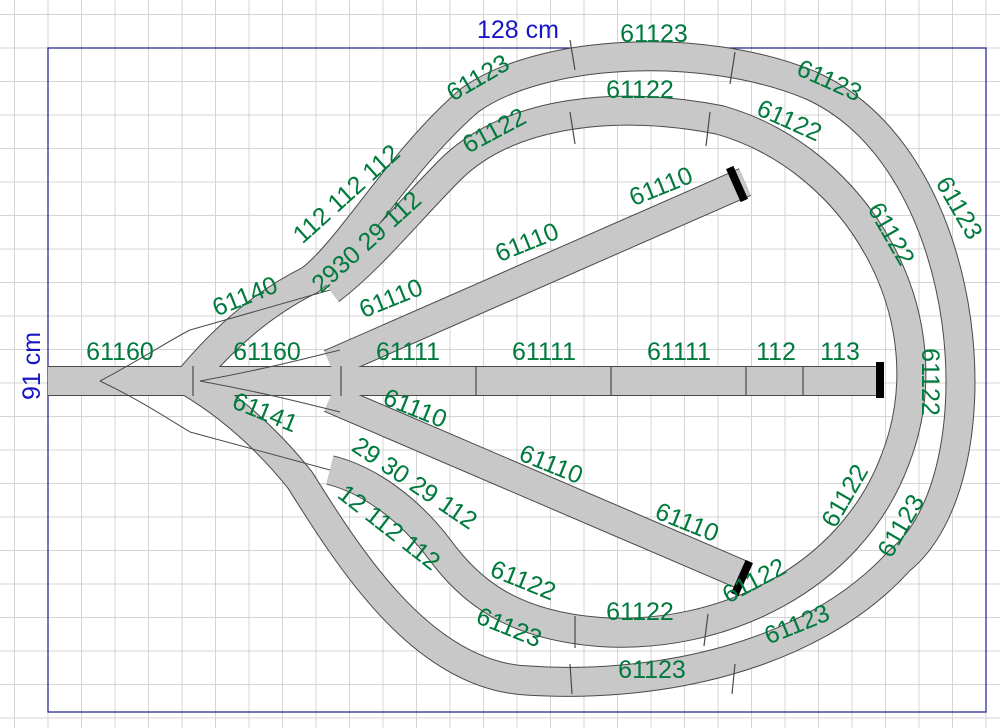 Image resolution: width=1000 pixels, height=728 pixels. Describe the element at coordinates (776, 352) in the screenshot. I see `track-label: 112` at that location.